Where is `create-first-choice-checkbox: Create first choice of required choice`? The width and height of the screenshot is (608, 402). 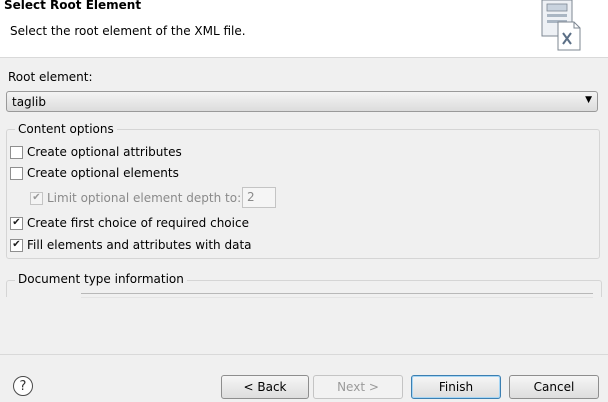
create-first-choice-checkbox: Create first choice of required choice is located at coordinates (129, 223).